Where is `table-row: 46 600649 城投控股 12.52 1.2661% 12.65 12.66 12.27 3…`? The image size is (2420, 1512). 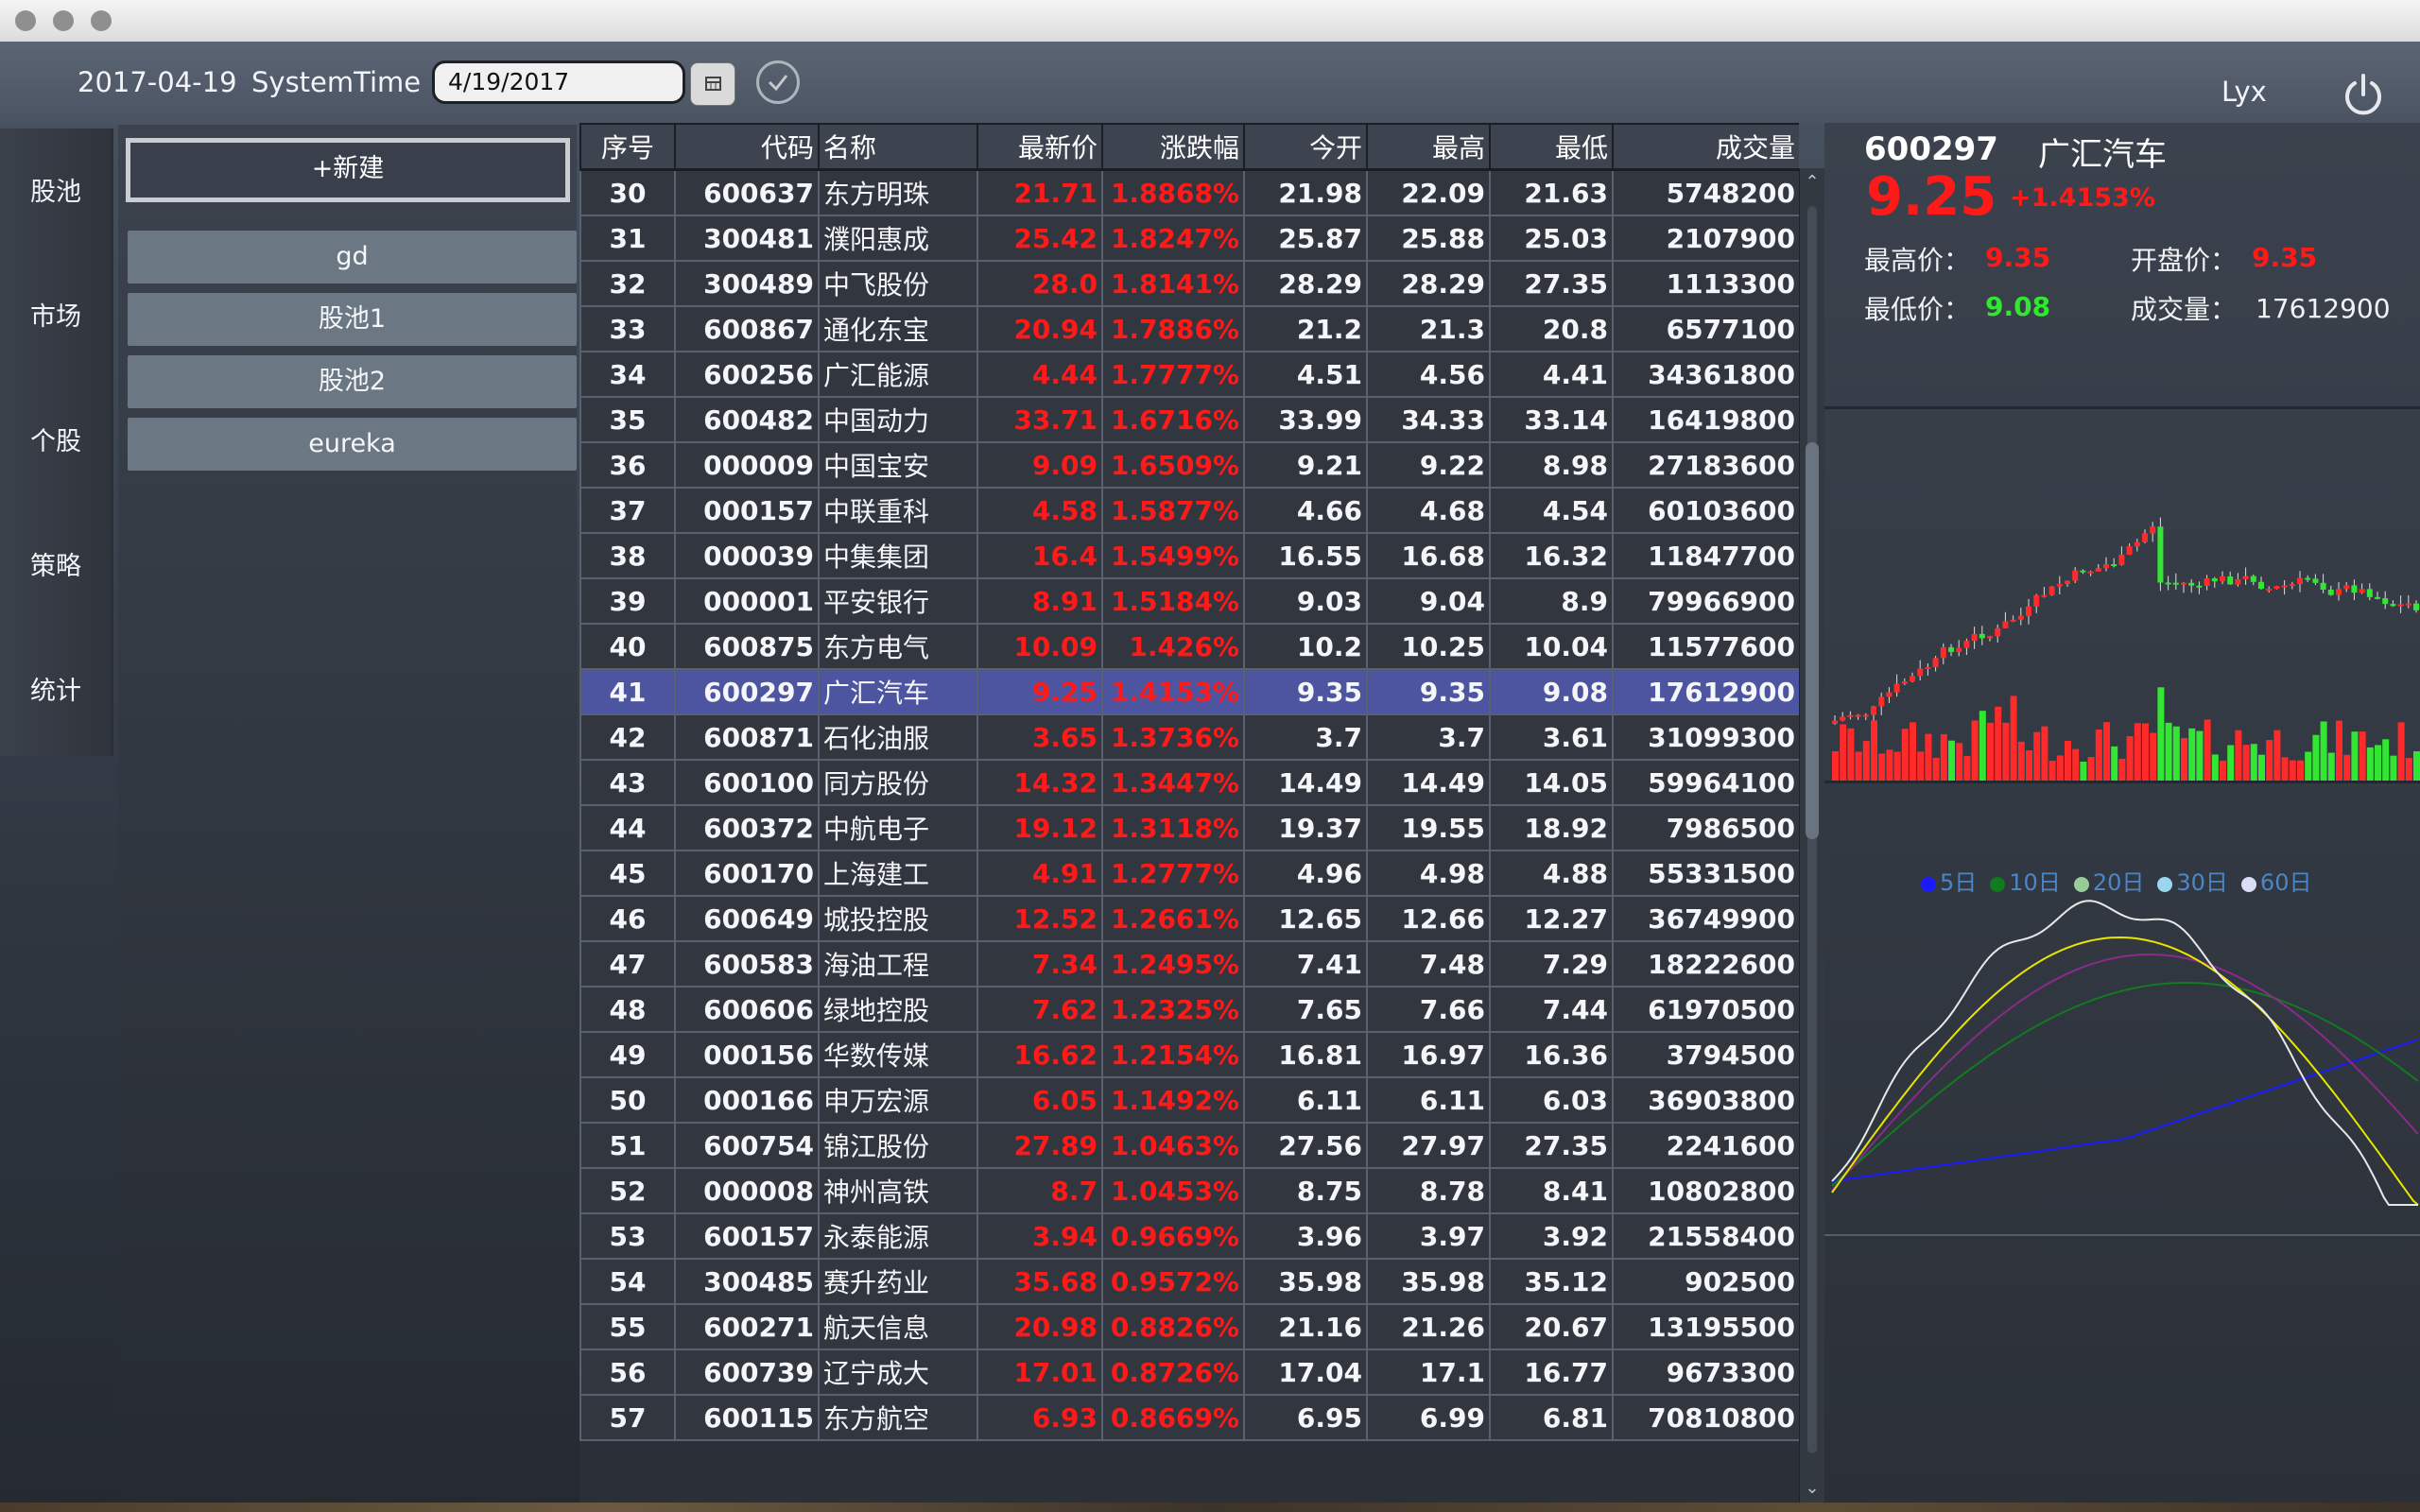 table-row: 46 600649 城投控股 12.52 1.2661% 12.65 12.66 12.27 3… is located at coordinates (1189, 918).